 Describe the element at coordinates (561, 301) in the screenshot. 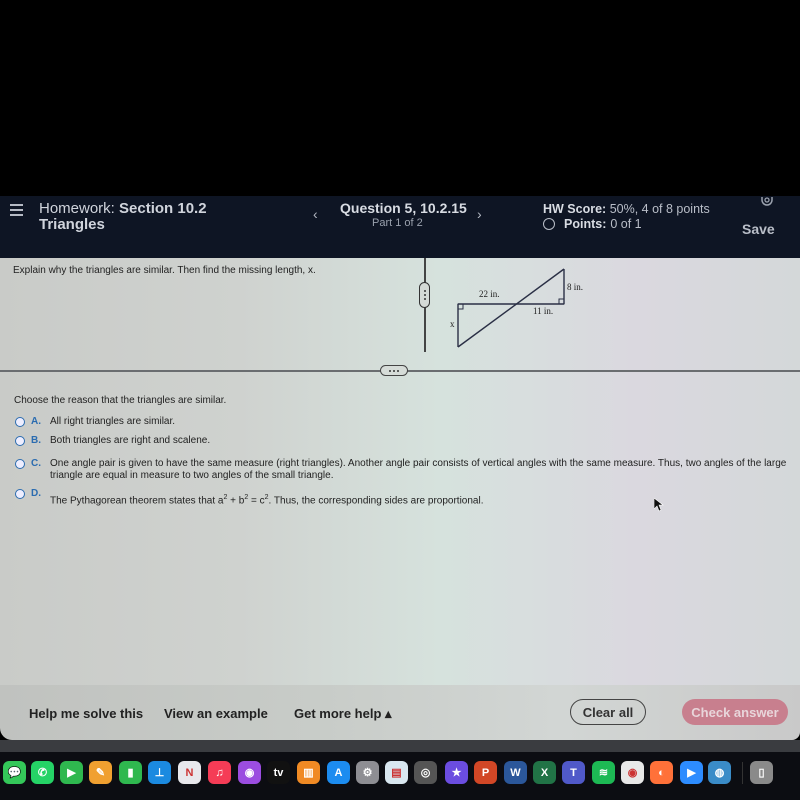

I see `right-angle-marker-small` at that location.